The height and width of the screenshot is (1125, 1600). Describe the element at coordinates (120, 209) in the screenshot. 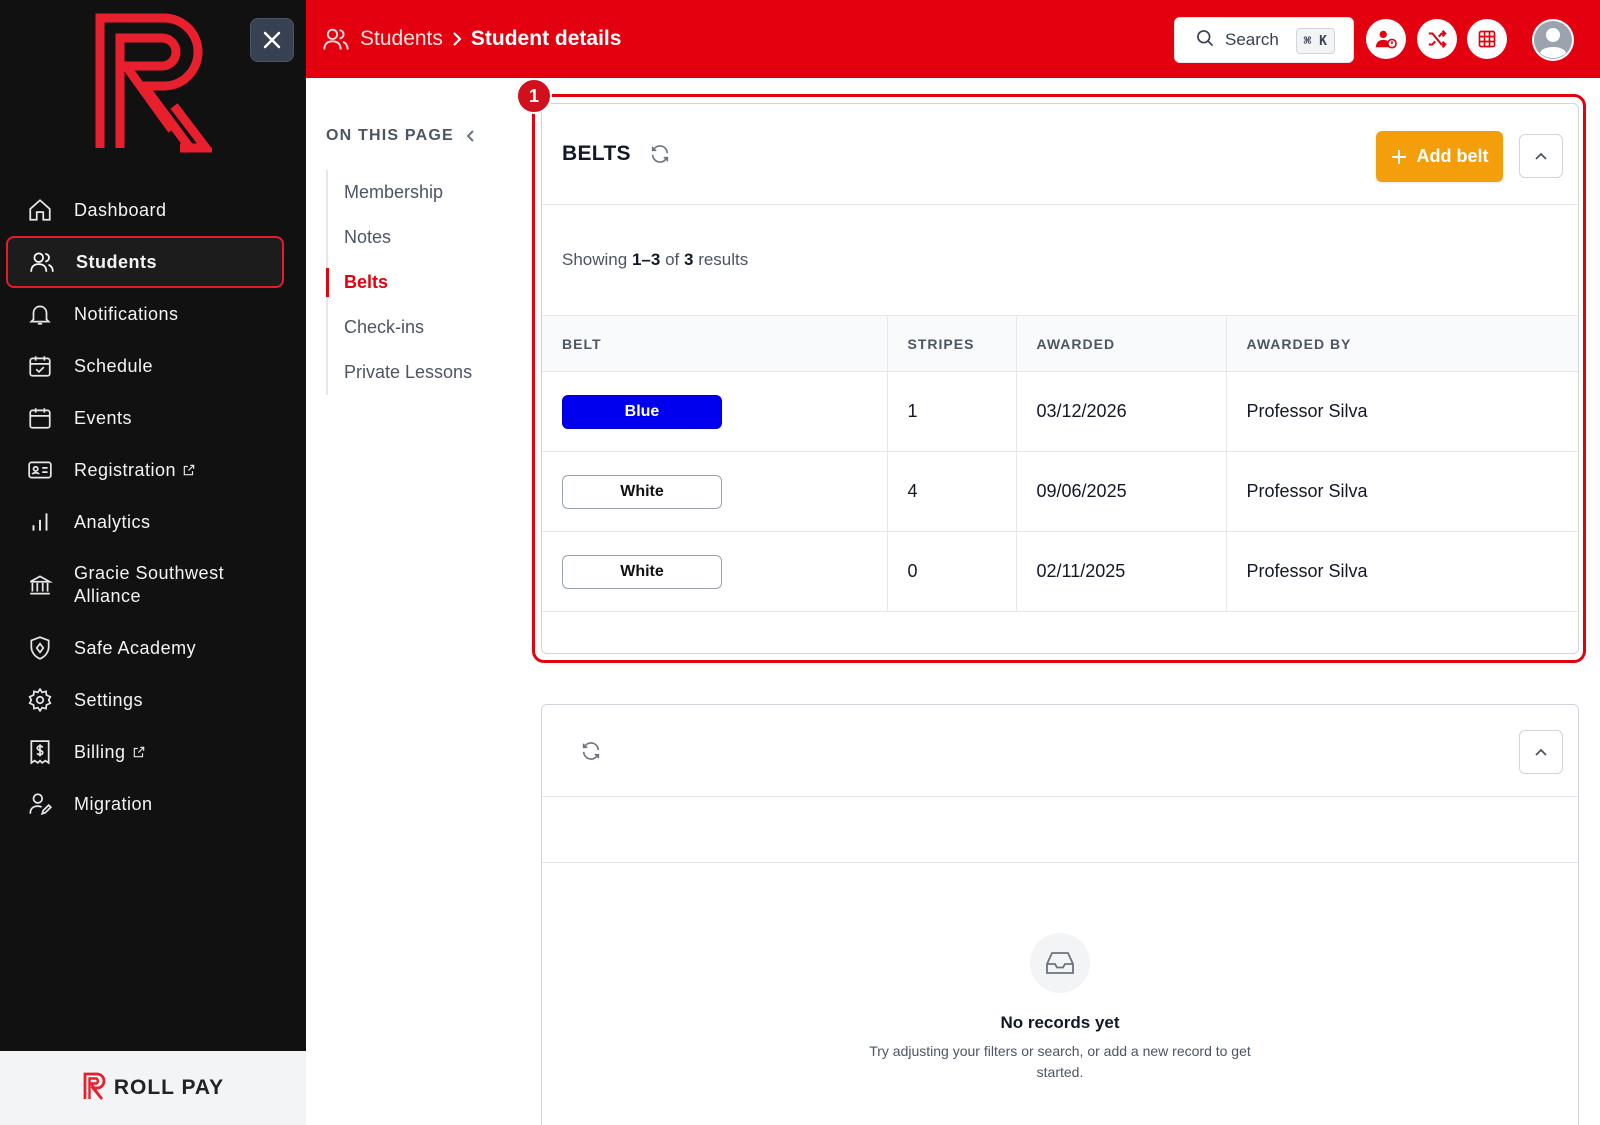

I see `sidebar-item-label: Dashboard` at that location.